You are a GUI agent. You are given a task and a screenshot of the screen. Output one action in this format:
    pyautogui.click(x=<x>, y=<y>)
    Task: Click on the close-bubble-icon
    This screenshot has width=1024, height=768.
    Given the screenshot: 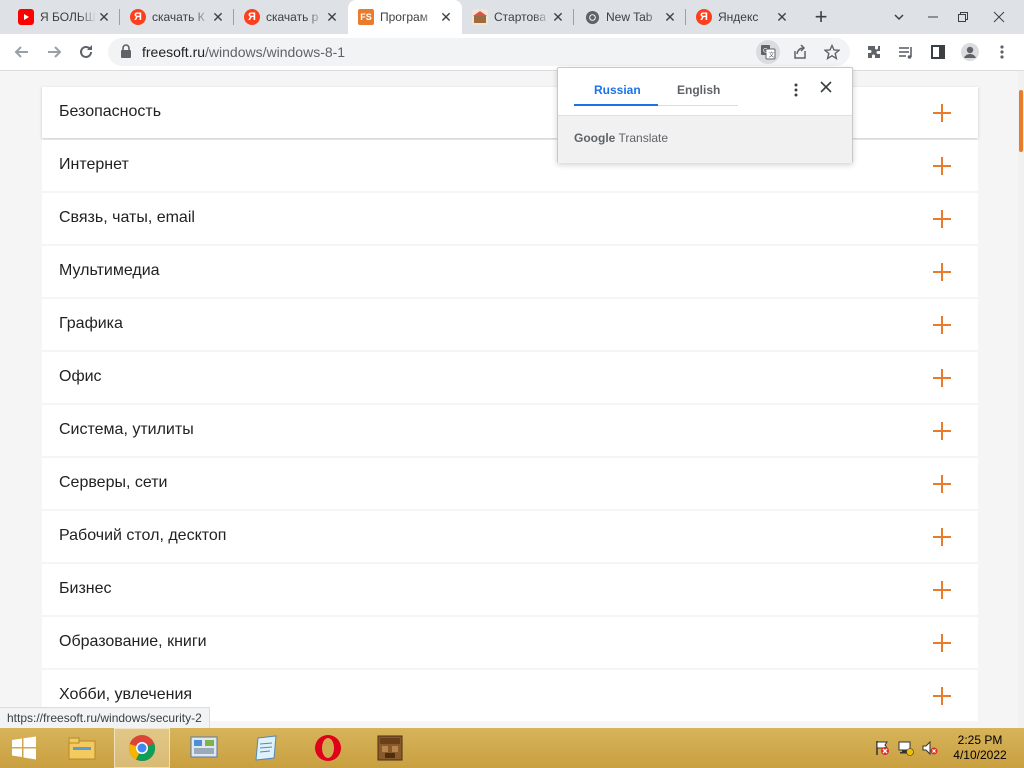 What is the action you would take?
    pyautogui.click(x=826, y=89)
    